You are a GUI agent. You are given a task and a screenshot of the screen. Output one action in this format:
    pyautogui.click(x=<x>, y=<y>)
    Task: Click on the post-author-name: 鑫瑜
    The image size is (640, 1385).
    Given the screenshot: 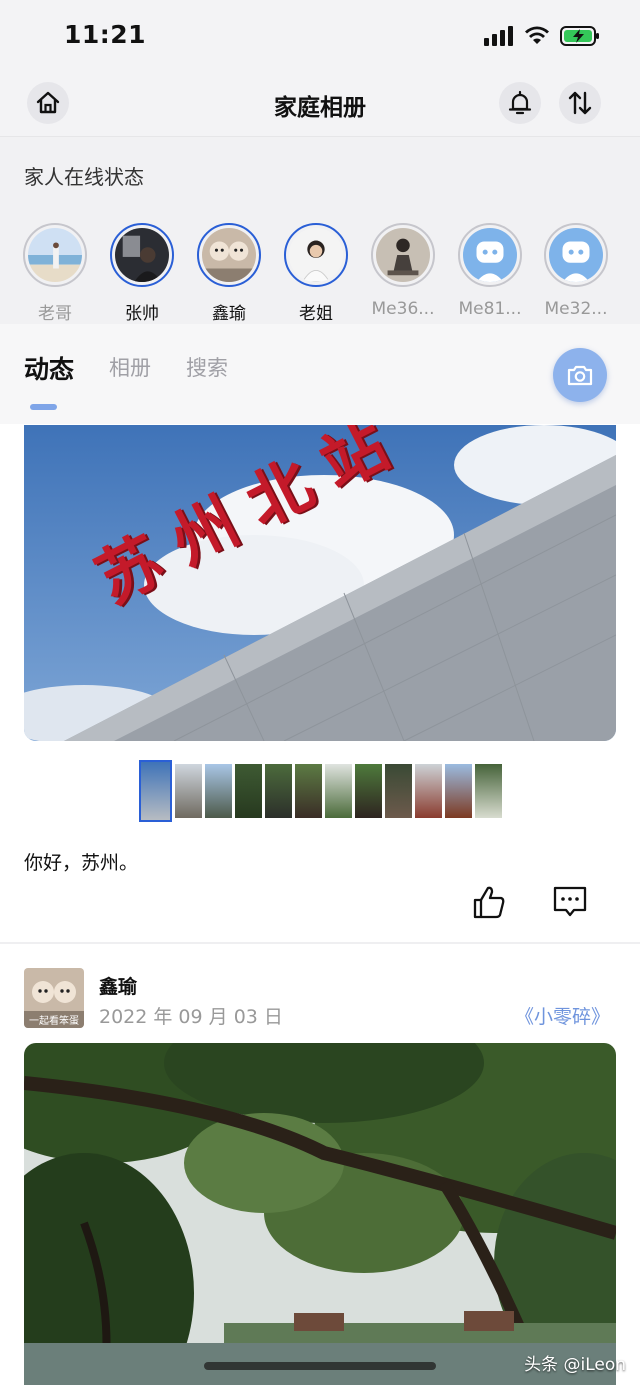 What is the action you would take?
    pyautogui.click(x=118, y=985)
    